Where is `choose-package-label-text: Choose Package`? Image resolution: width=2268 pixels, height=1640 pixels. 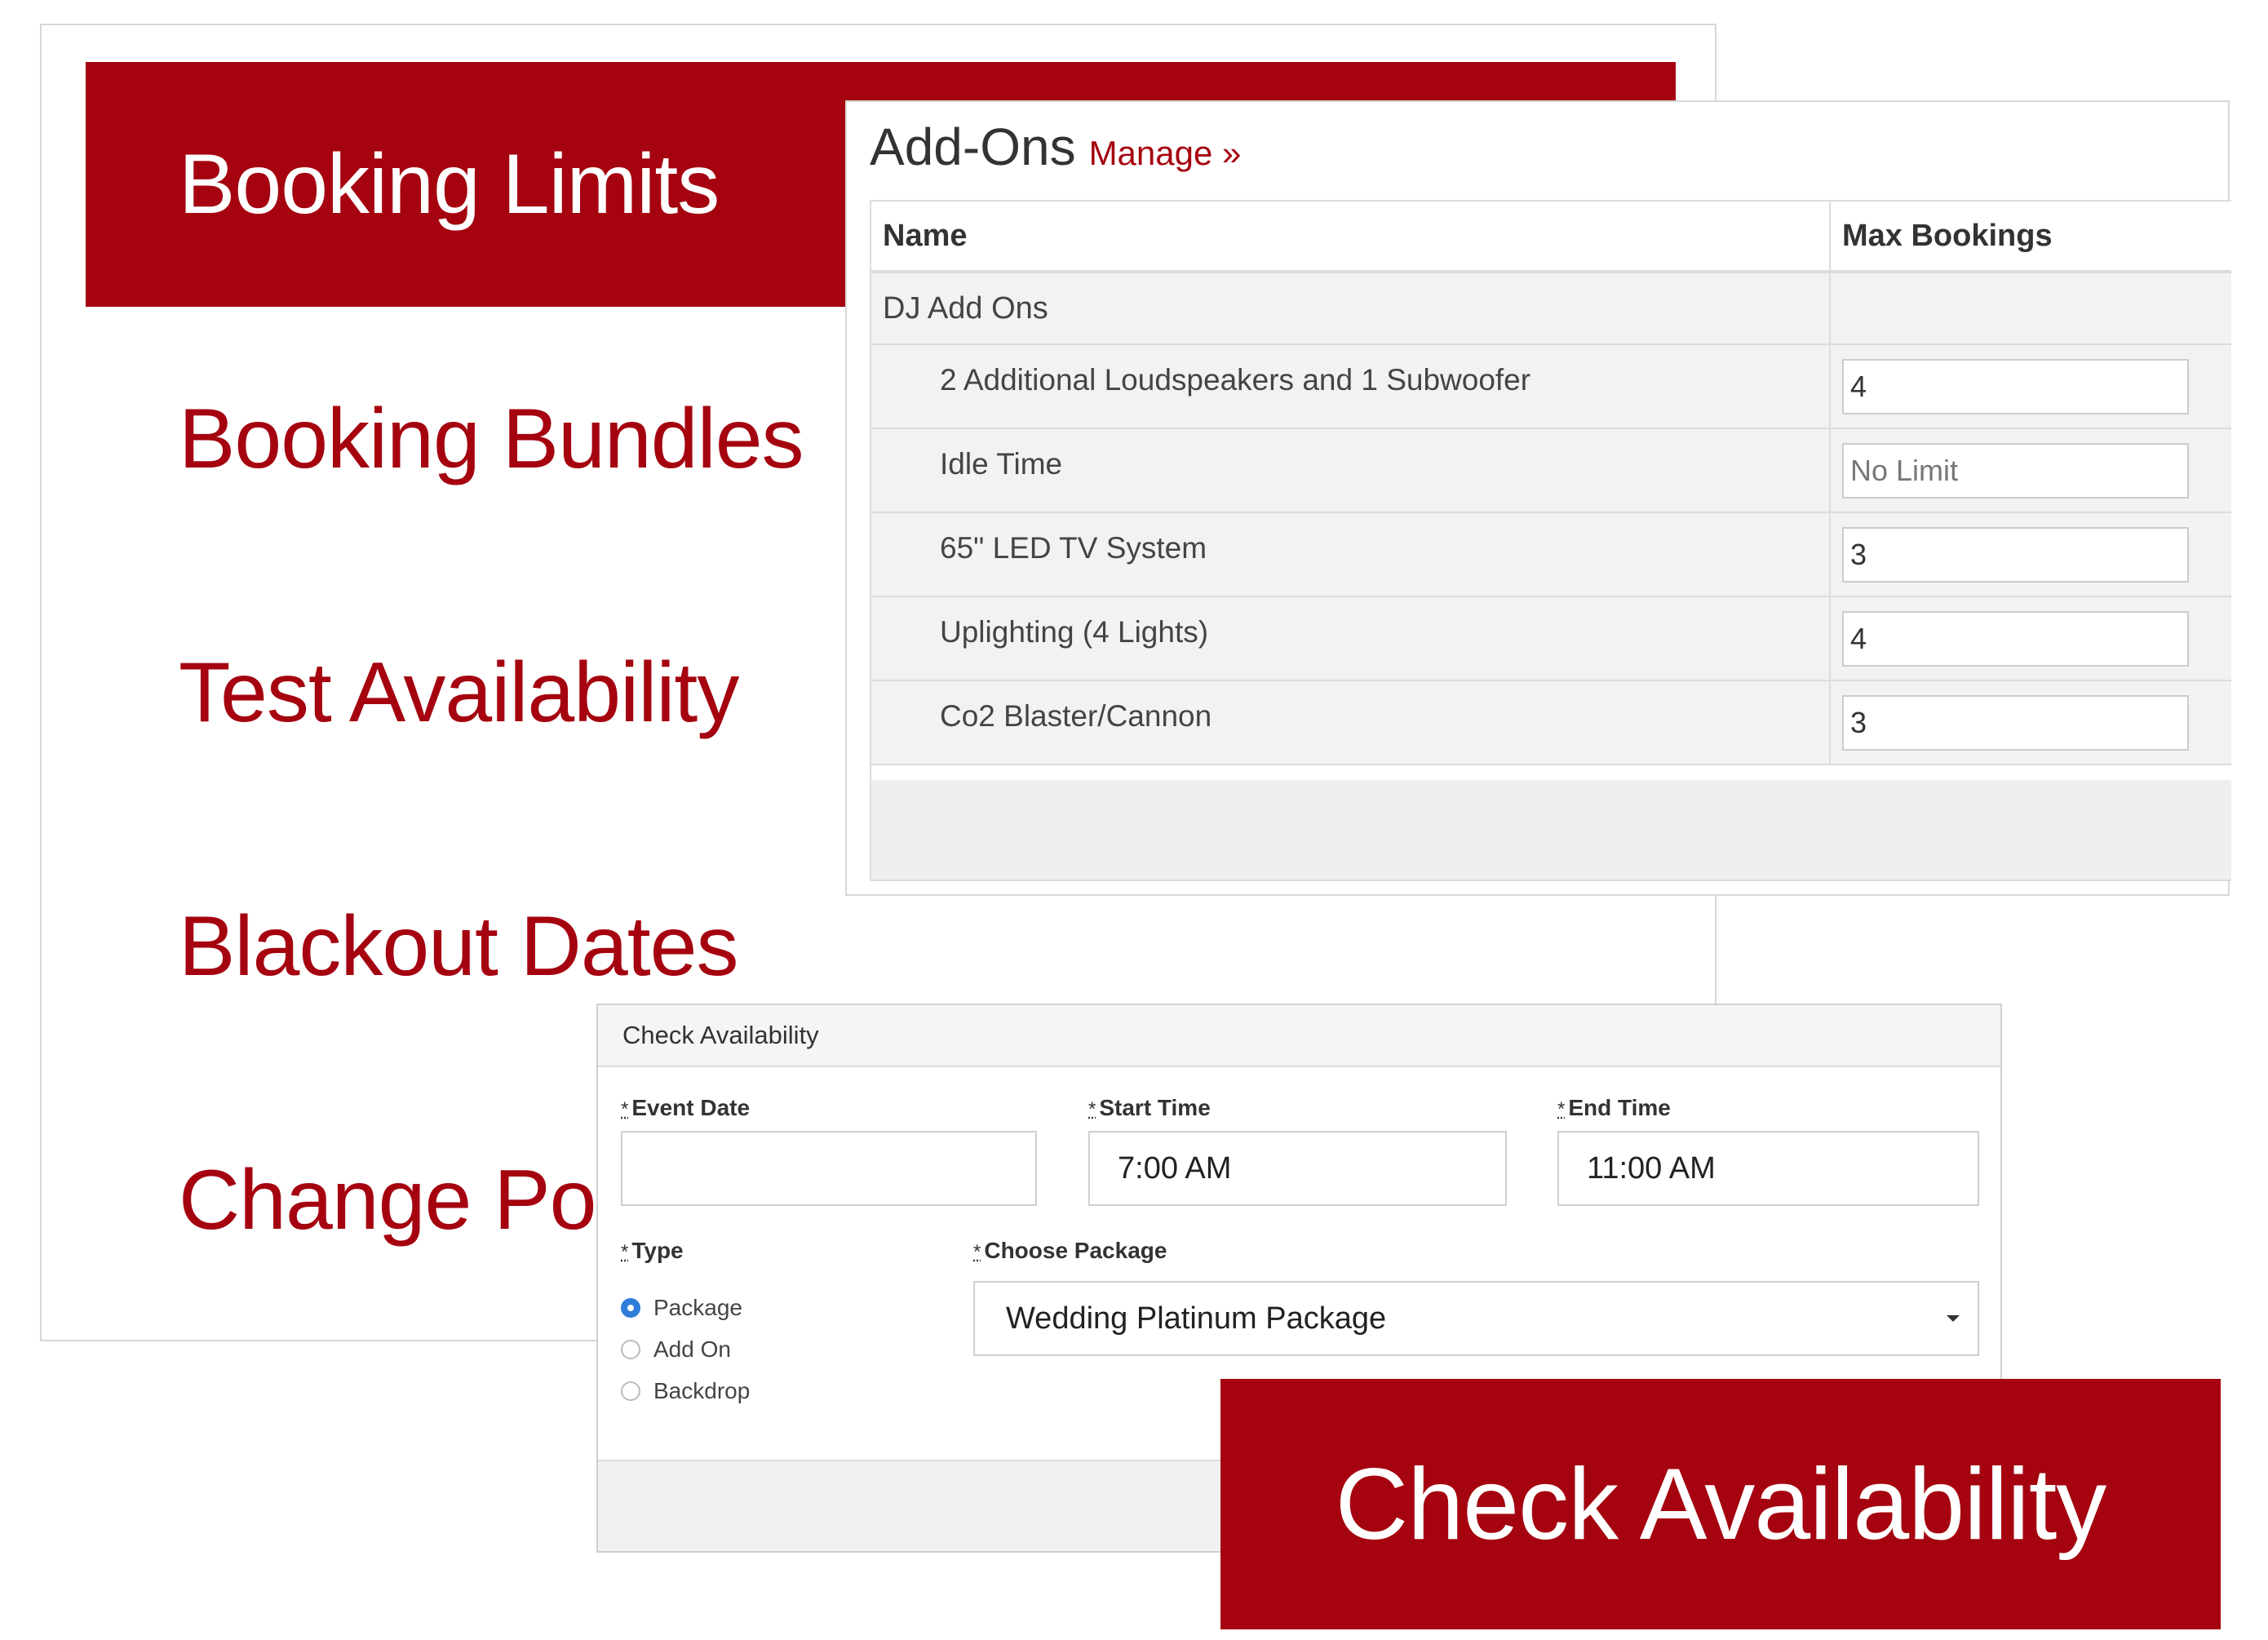
choose-package-label-text: Choose Package is located at coordinates (1075, 1250).